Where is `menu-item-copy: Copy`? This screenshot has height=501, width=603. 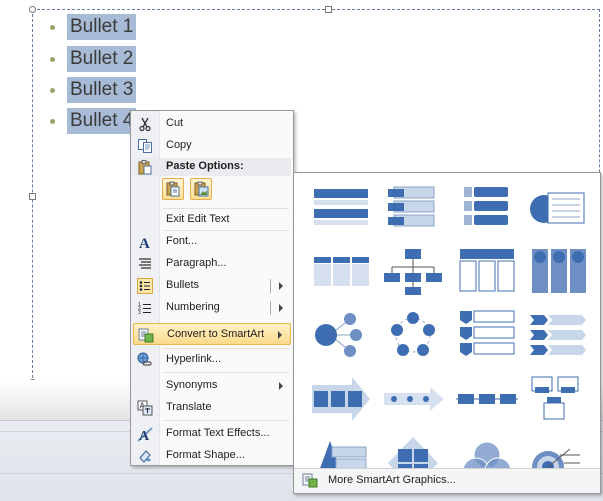 menu-item-copy: Copy is located at coordinates (212, 146).